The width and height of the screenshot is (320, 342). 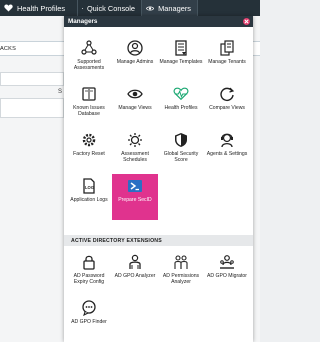 I want to click on tile-label: Manage Views, so click(x=135, y=108).